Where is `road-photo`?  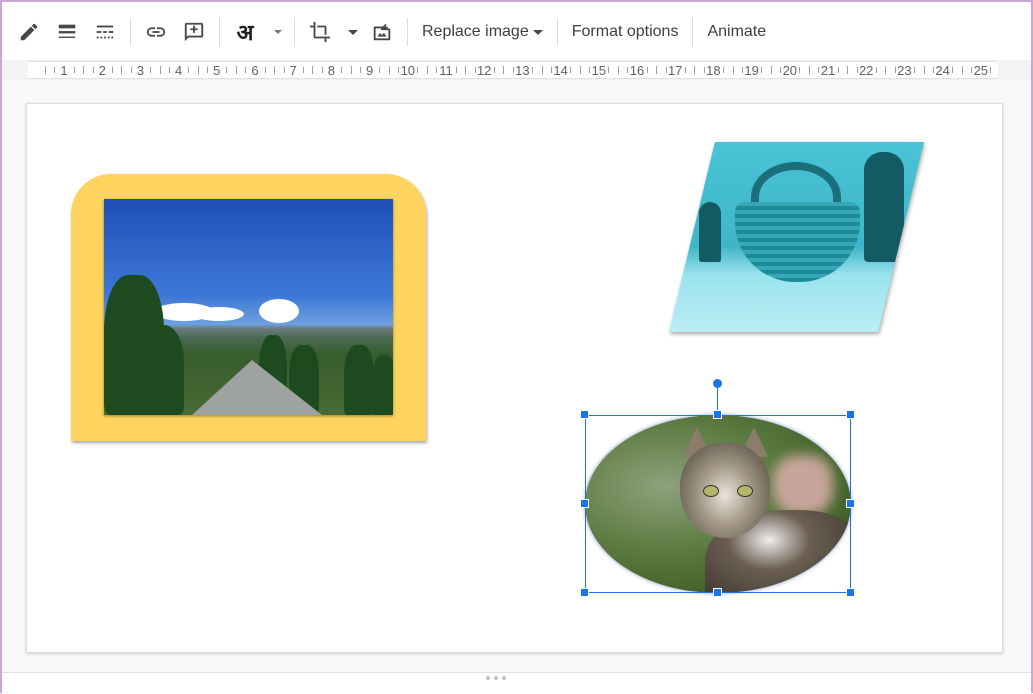
road-photo is located at coordinates (248, 307).